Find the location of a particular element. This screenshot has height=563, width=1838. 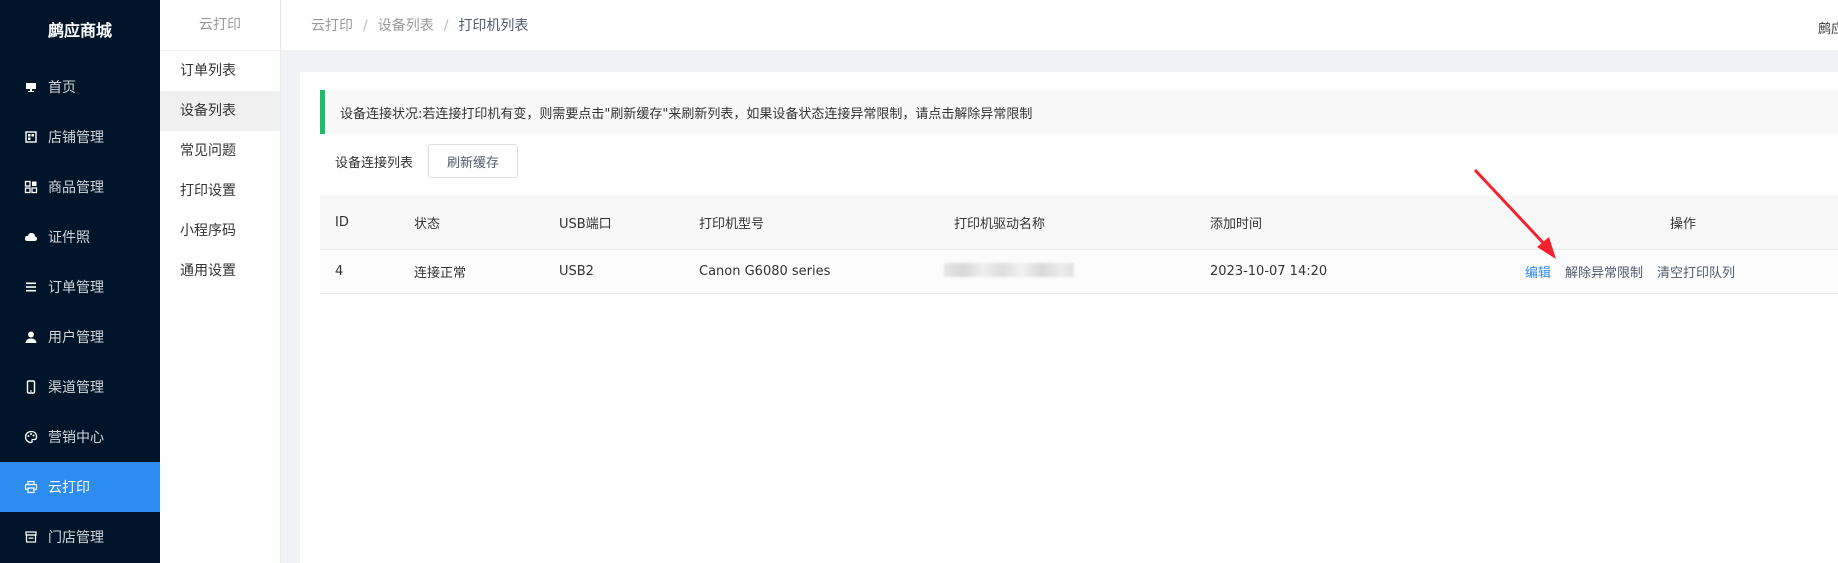

sidebar-item-products: 商品管理 is located at coordinates (80, 187).